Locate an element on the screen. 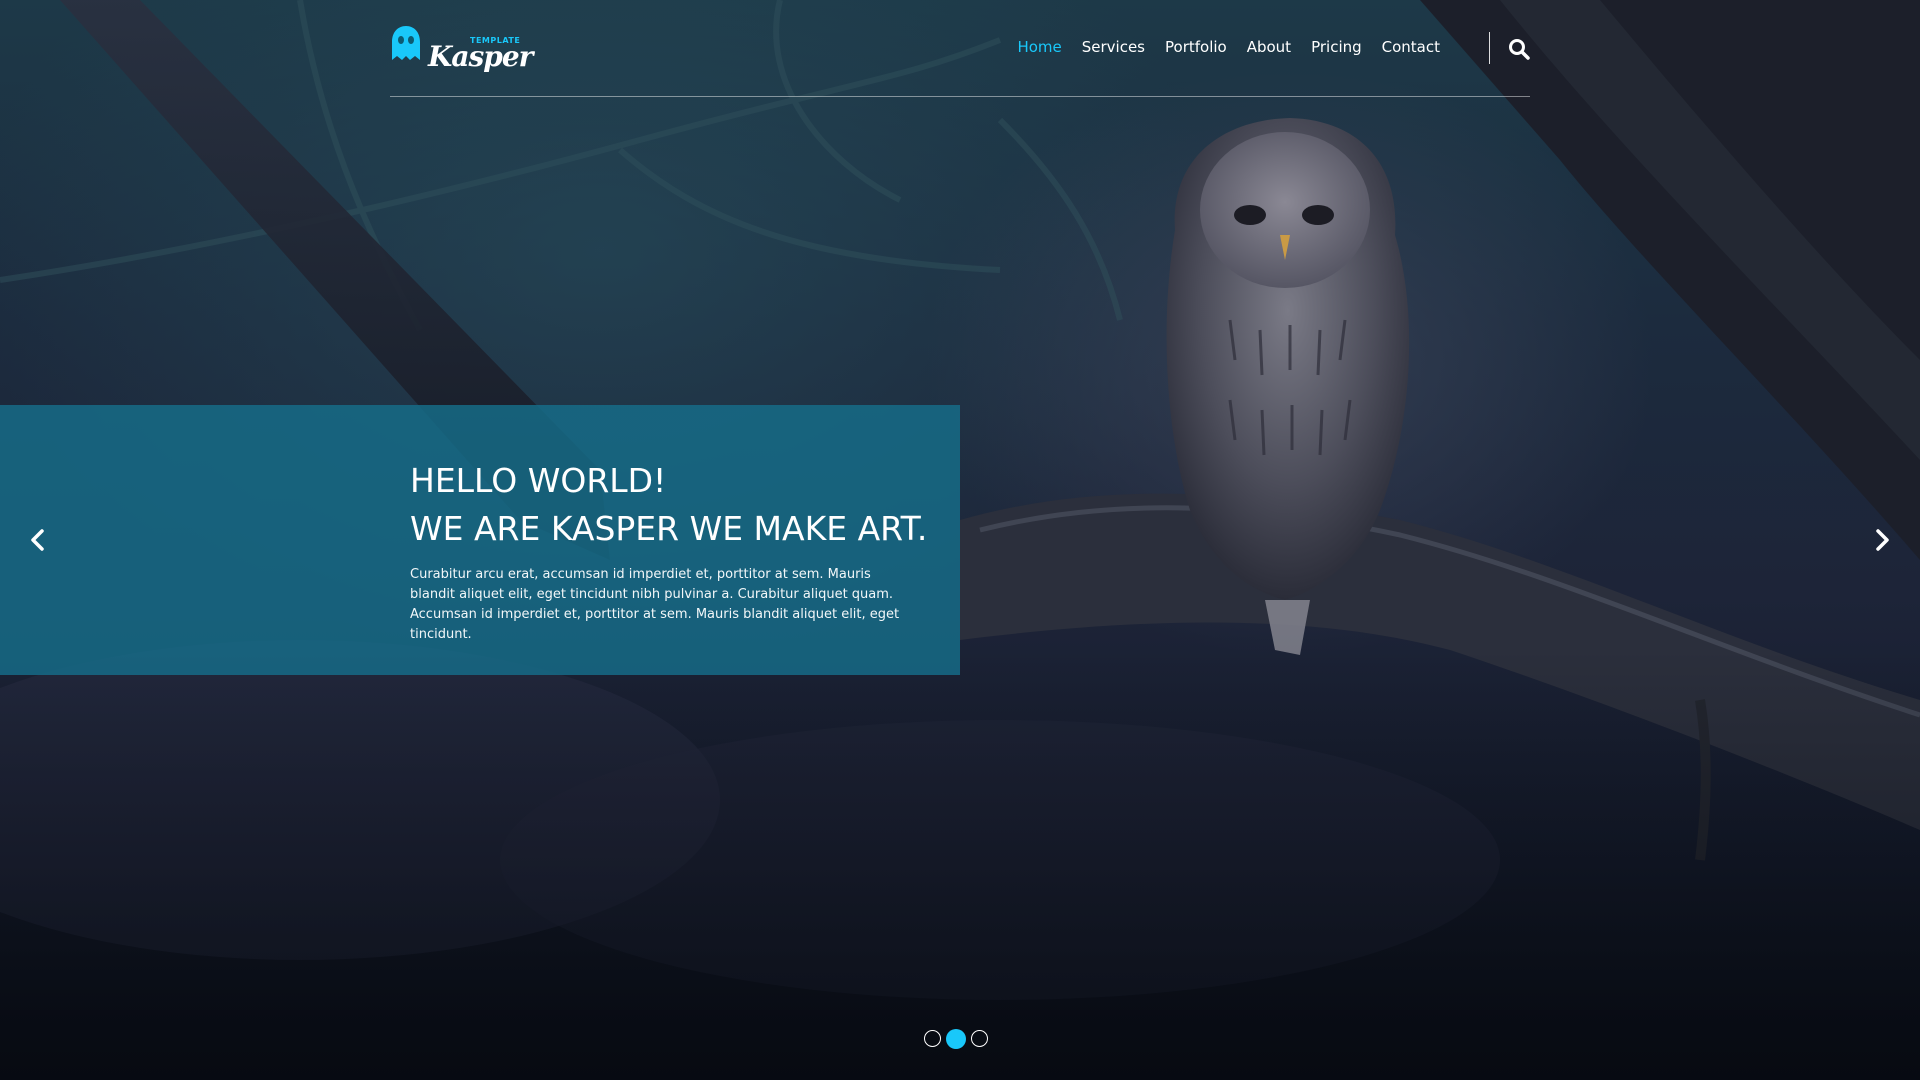 The height and width of the screenshot is (1080, 1920). nav-divider is located at coordinates (1489, 48).